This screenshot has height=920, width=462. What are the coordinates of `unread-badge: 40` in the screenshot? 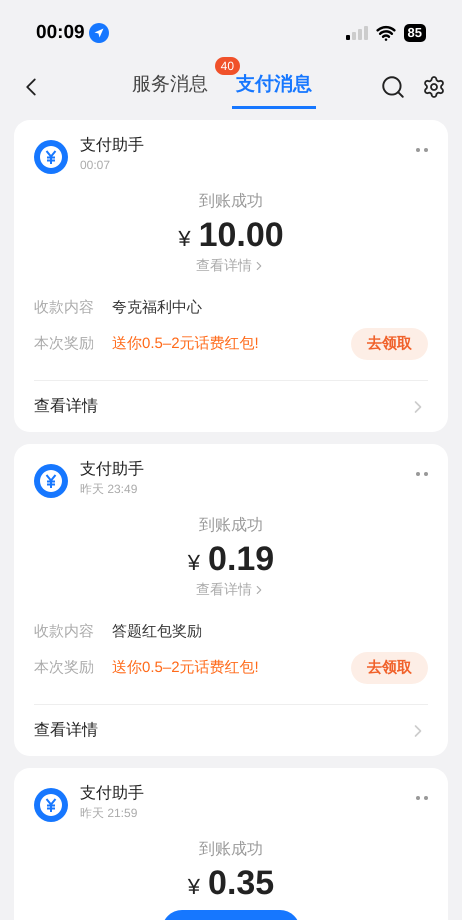 It's located at (227, 66).